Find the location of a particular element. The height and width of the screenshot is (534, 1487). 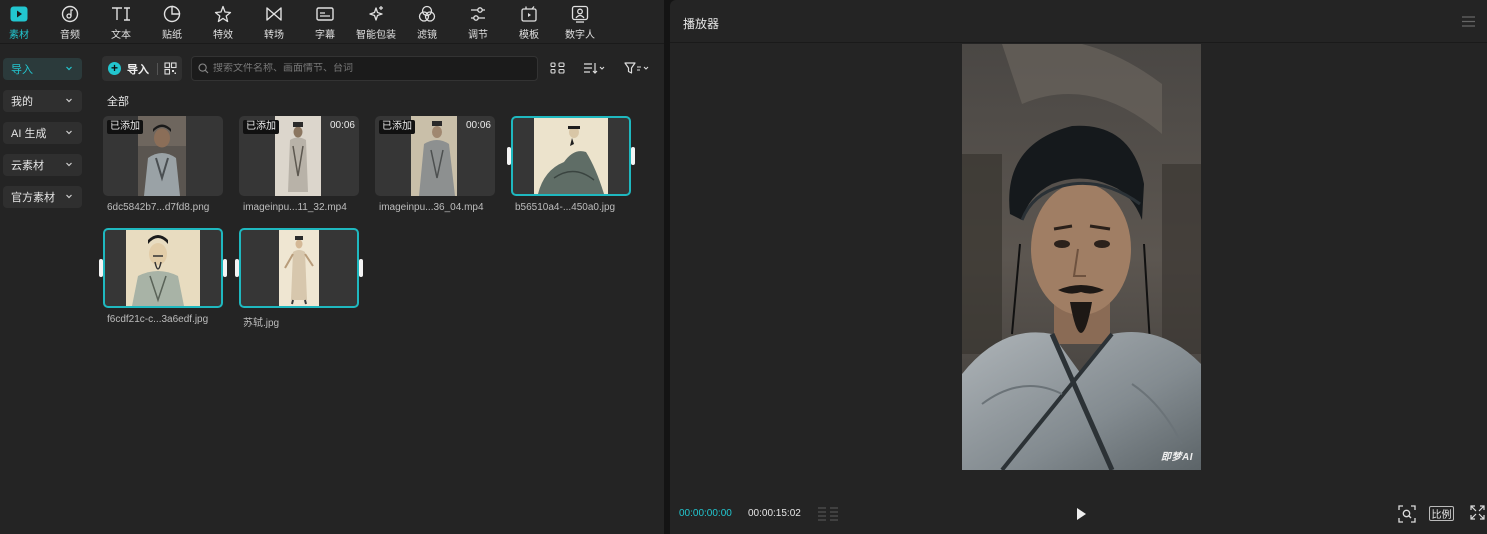

tool-template: 模板 is located at coordinates (529, 23).